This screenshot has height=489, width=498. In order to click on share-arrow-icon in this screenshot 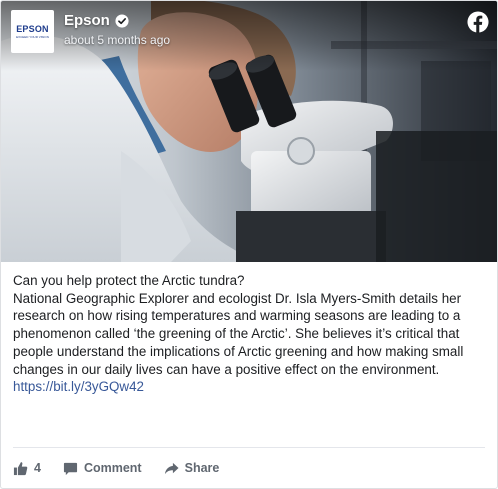, I will do `click(171, 468)`.